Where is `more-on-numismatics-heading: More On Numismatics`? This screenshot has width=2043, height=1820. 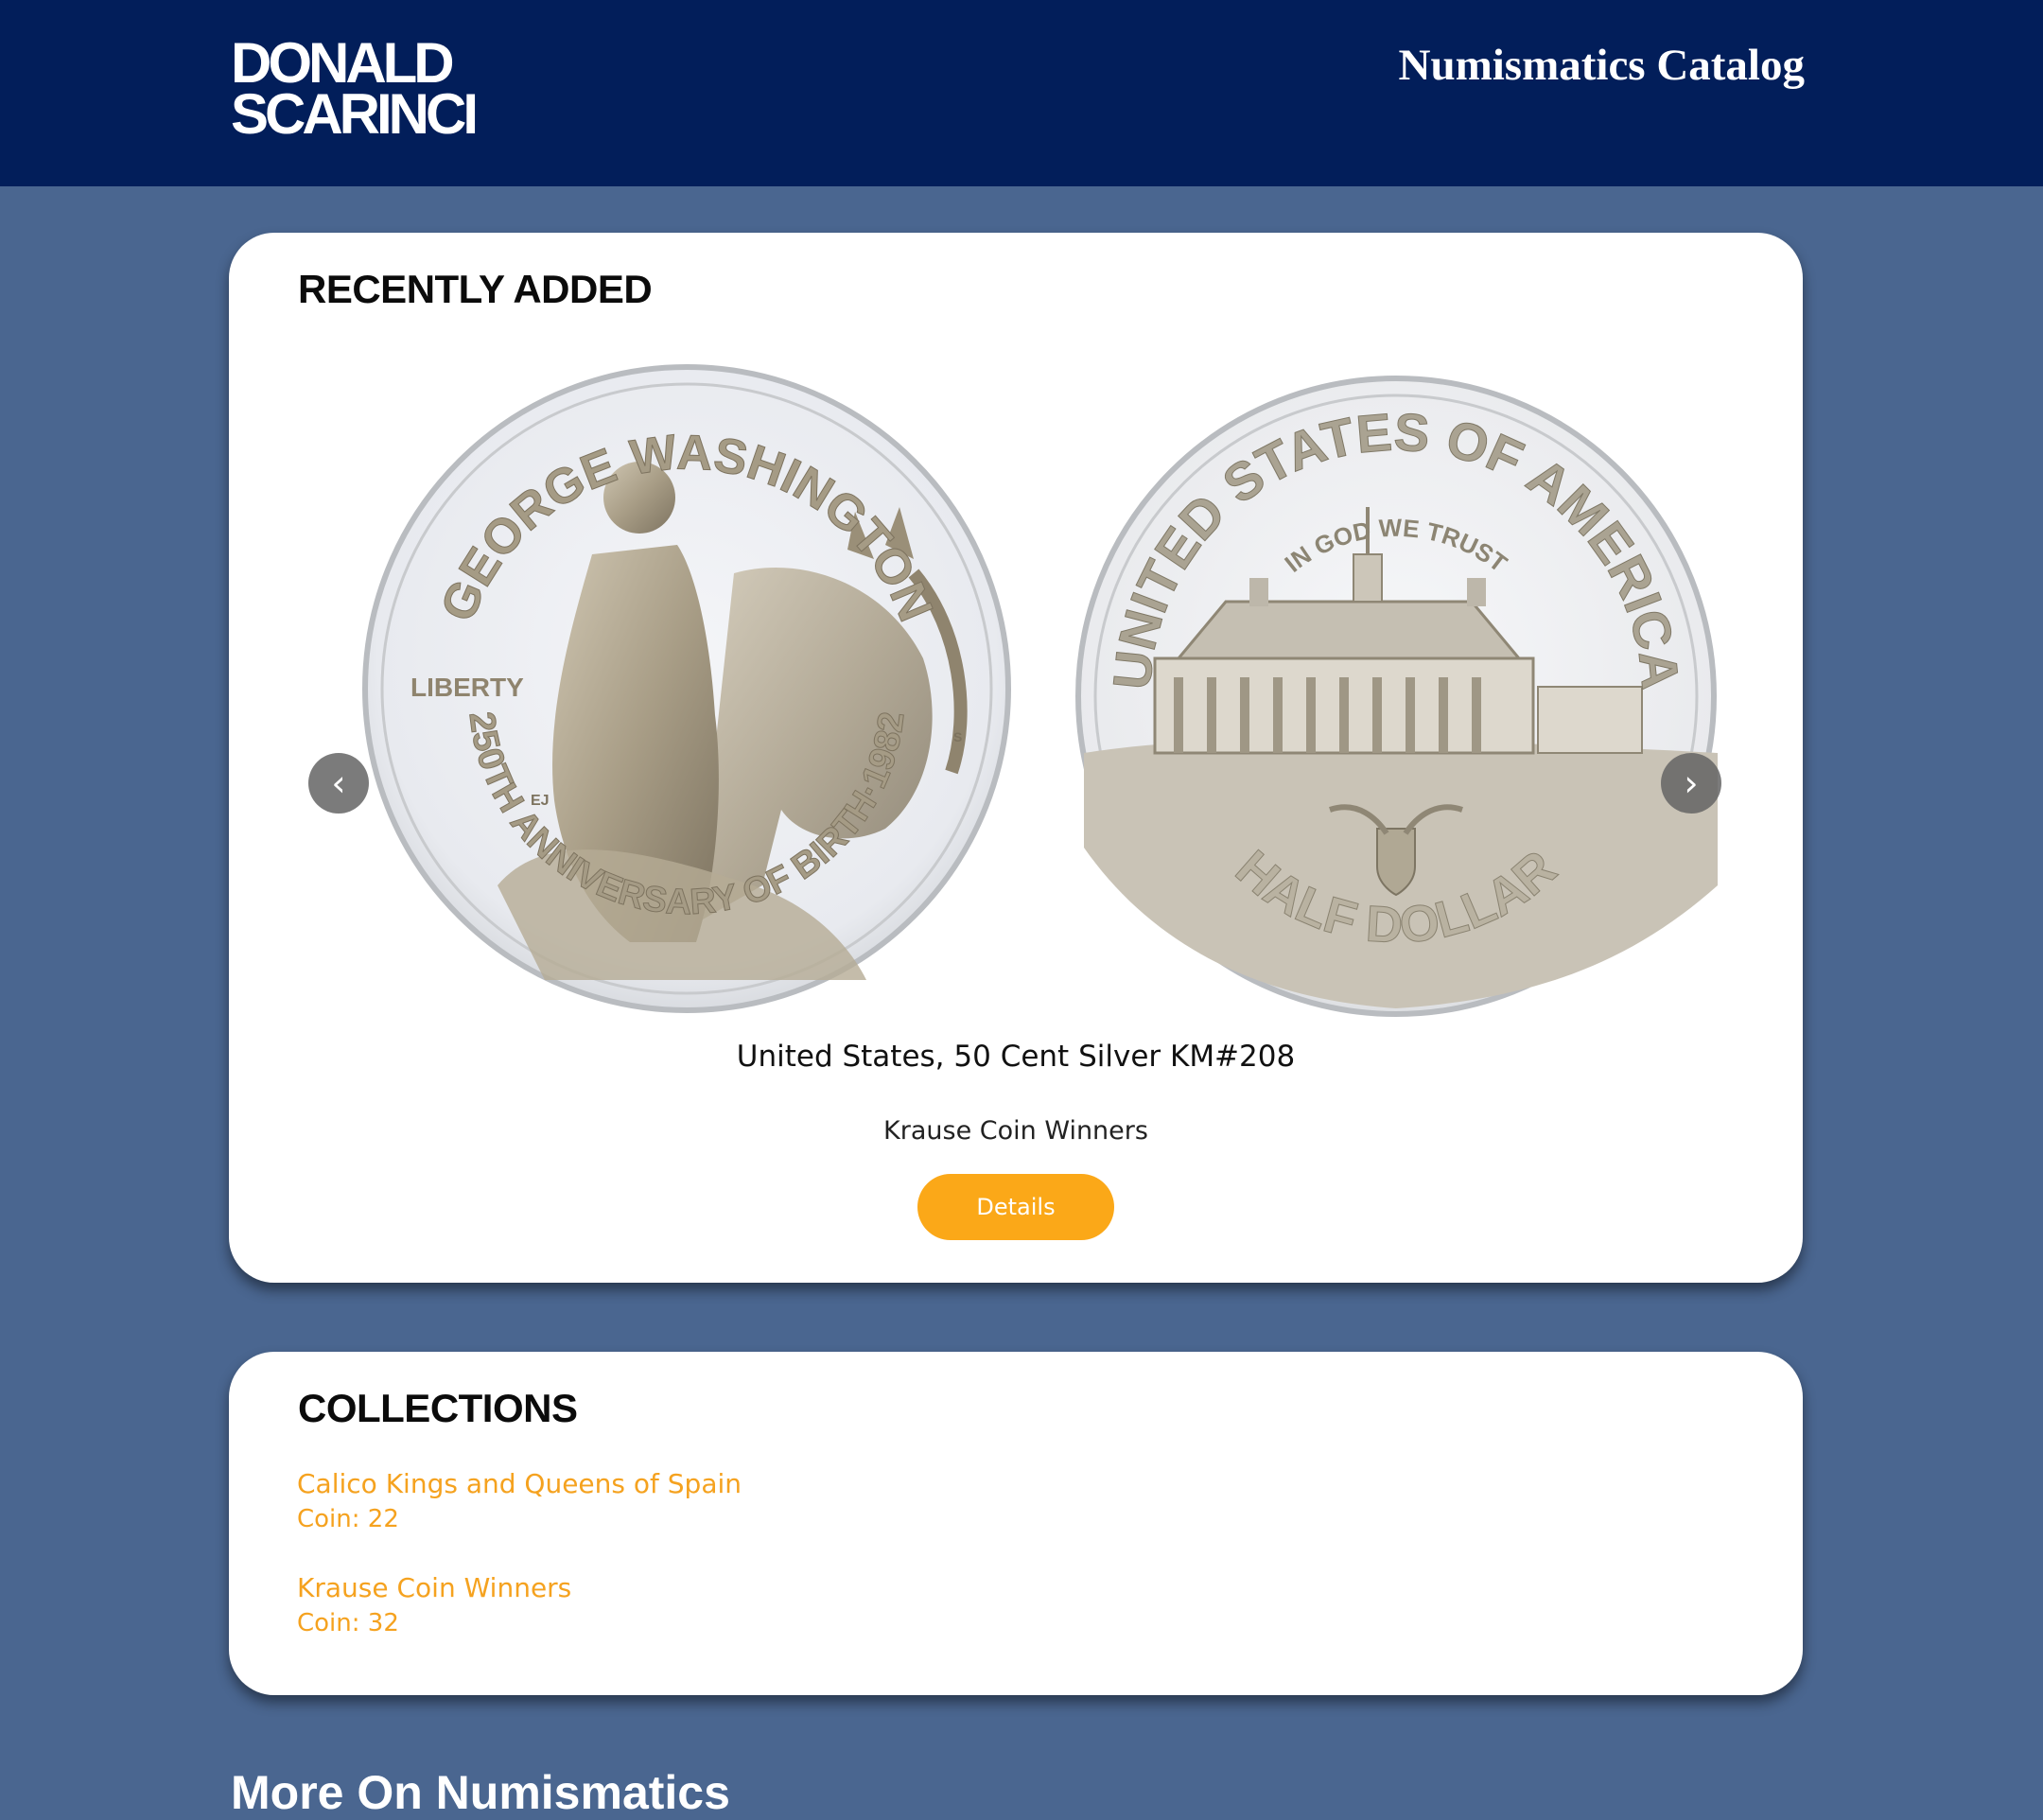 more-on-numismatics-heading: More On Numismatics is located at coordinates (480, 1793).